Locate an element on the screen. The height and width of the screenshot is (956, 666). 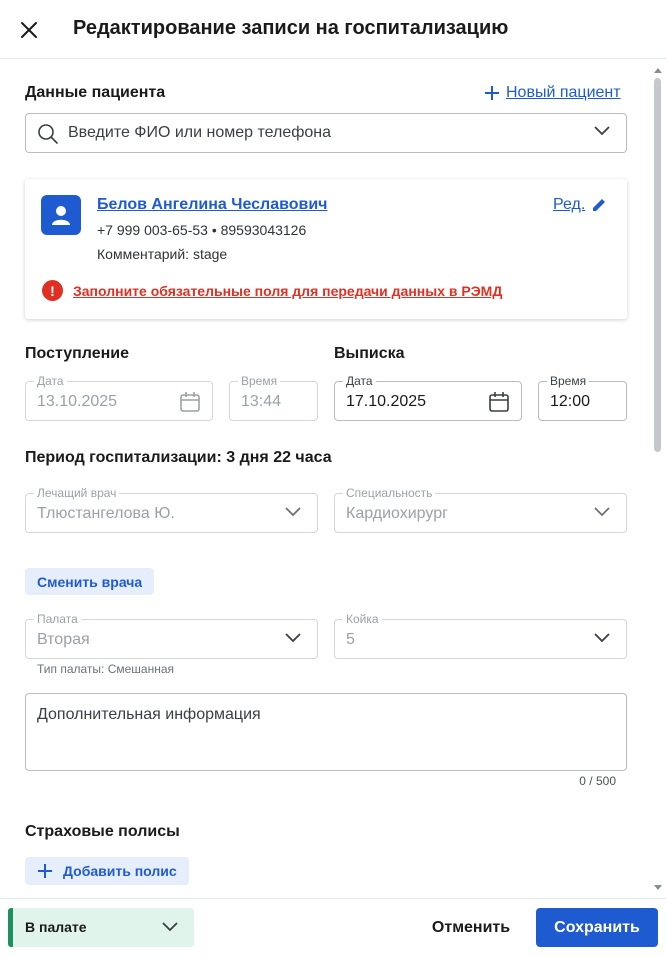
admission-date-label: Дата is located at coordinates (50, 381).